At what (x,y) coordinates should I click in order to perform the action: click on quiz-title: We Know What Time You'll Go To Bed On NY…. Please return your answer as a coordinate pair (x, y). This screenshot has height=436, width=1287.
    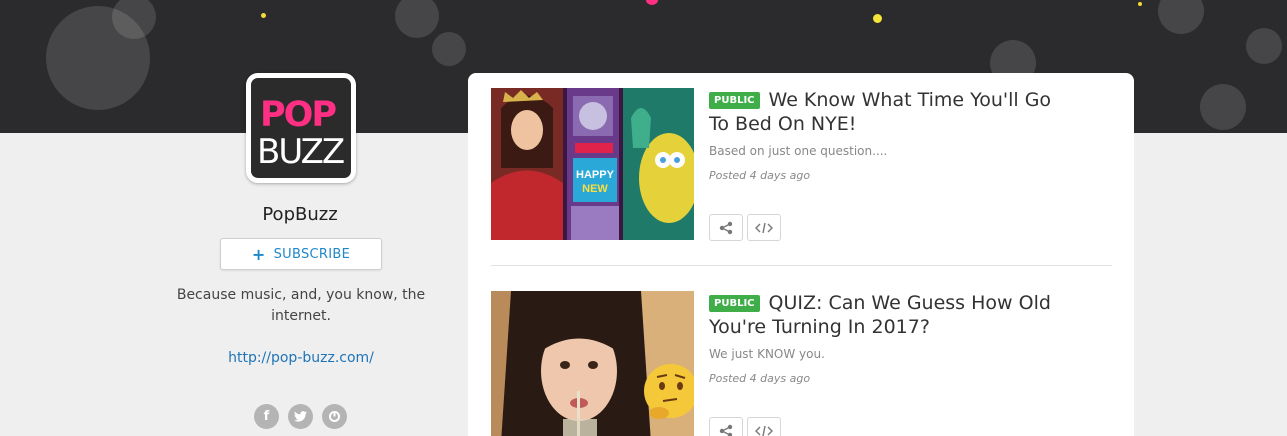
    Looking at the image, I should click on (880, 112).